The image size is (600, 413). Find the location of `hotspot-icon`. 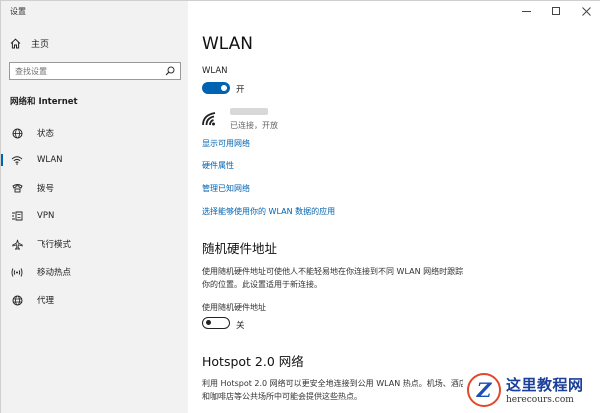

hotspot-icon is located at coordinates (17, 272).